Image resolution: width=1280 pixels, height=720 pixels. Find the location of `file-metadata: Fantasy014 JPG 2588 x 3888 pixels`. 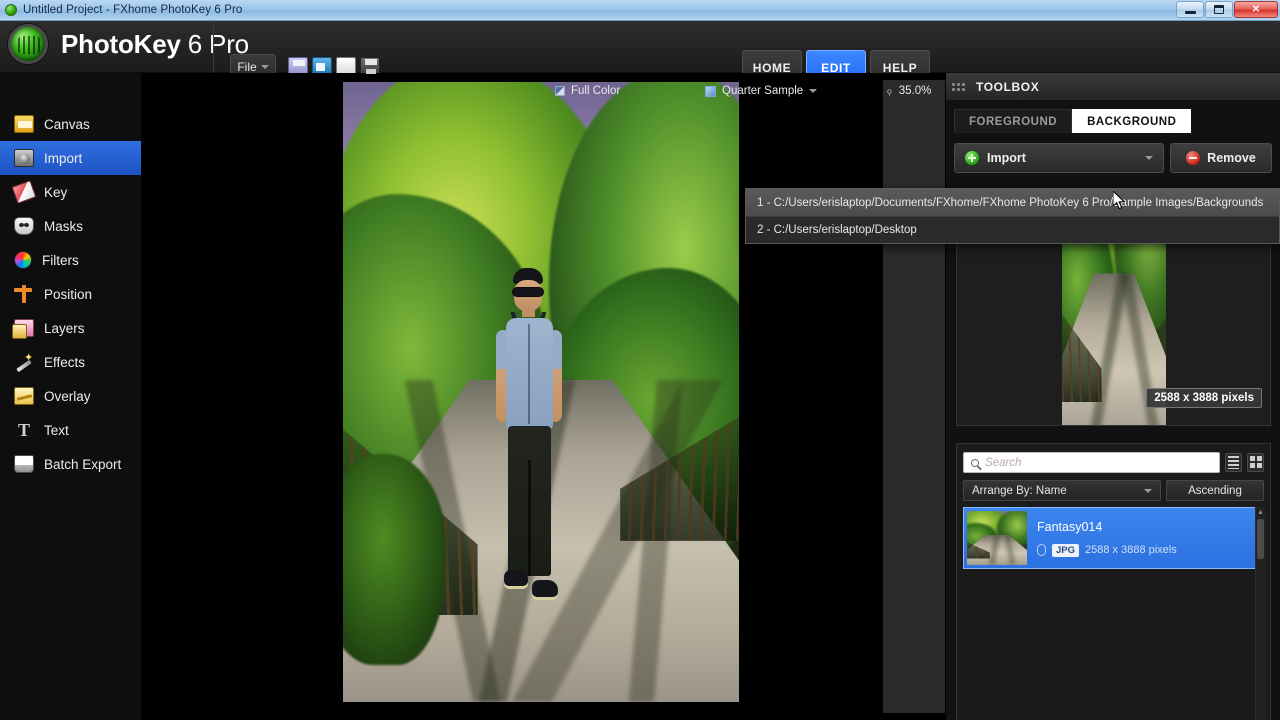

file-metadata: Fantasy014 JPG 2588 x 3888 pixels is located at coordinates (1148, 538).